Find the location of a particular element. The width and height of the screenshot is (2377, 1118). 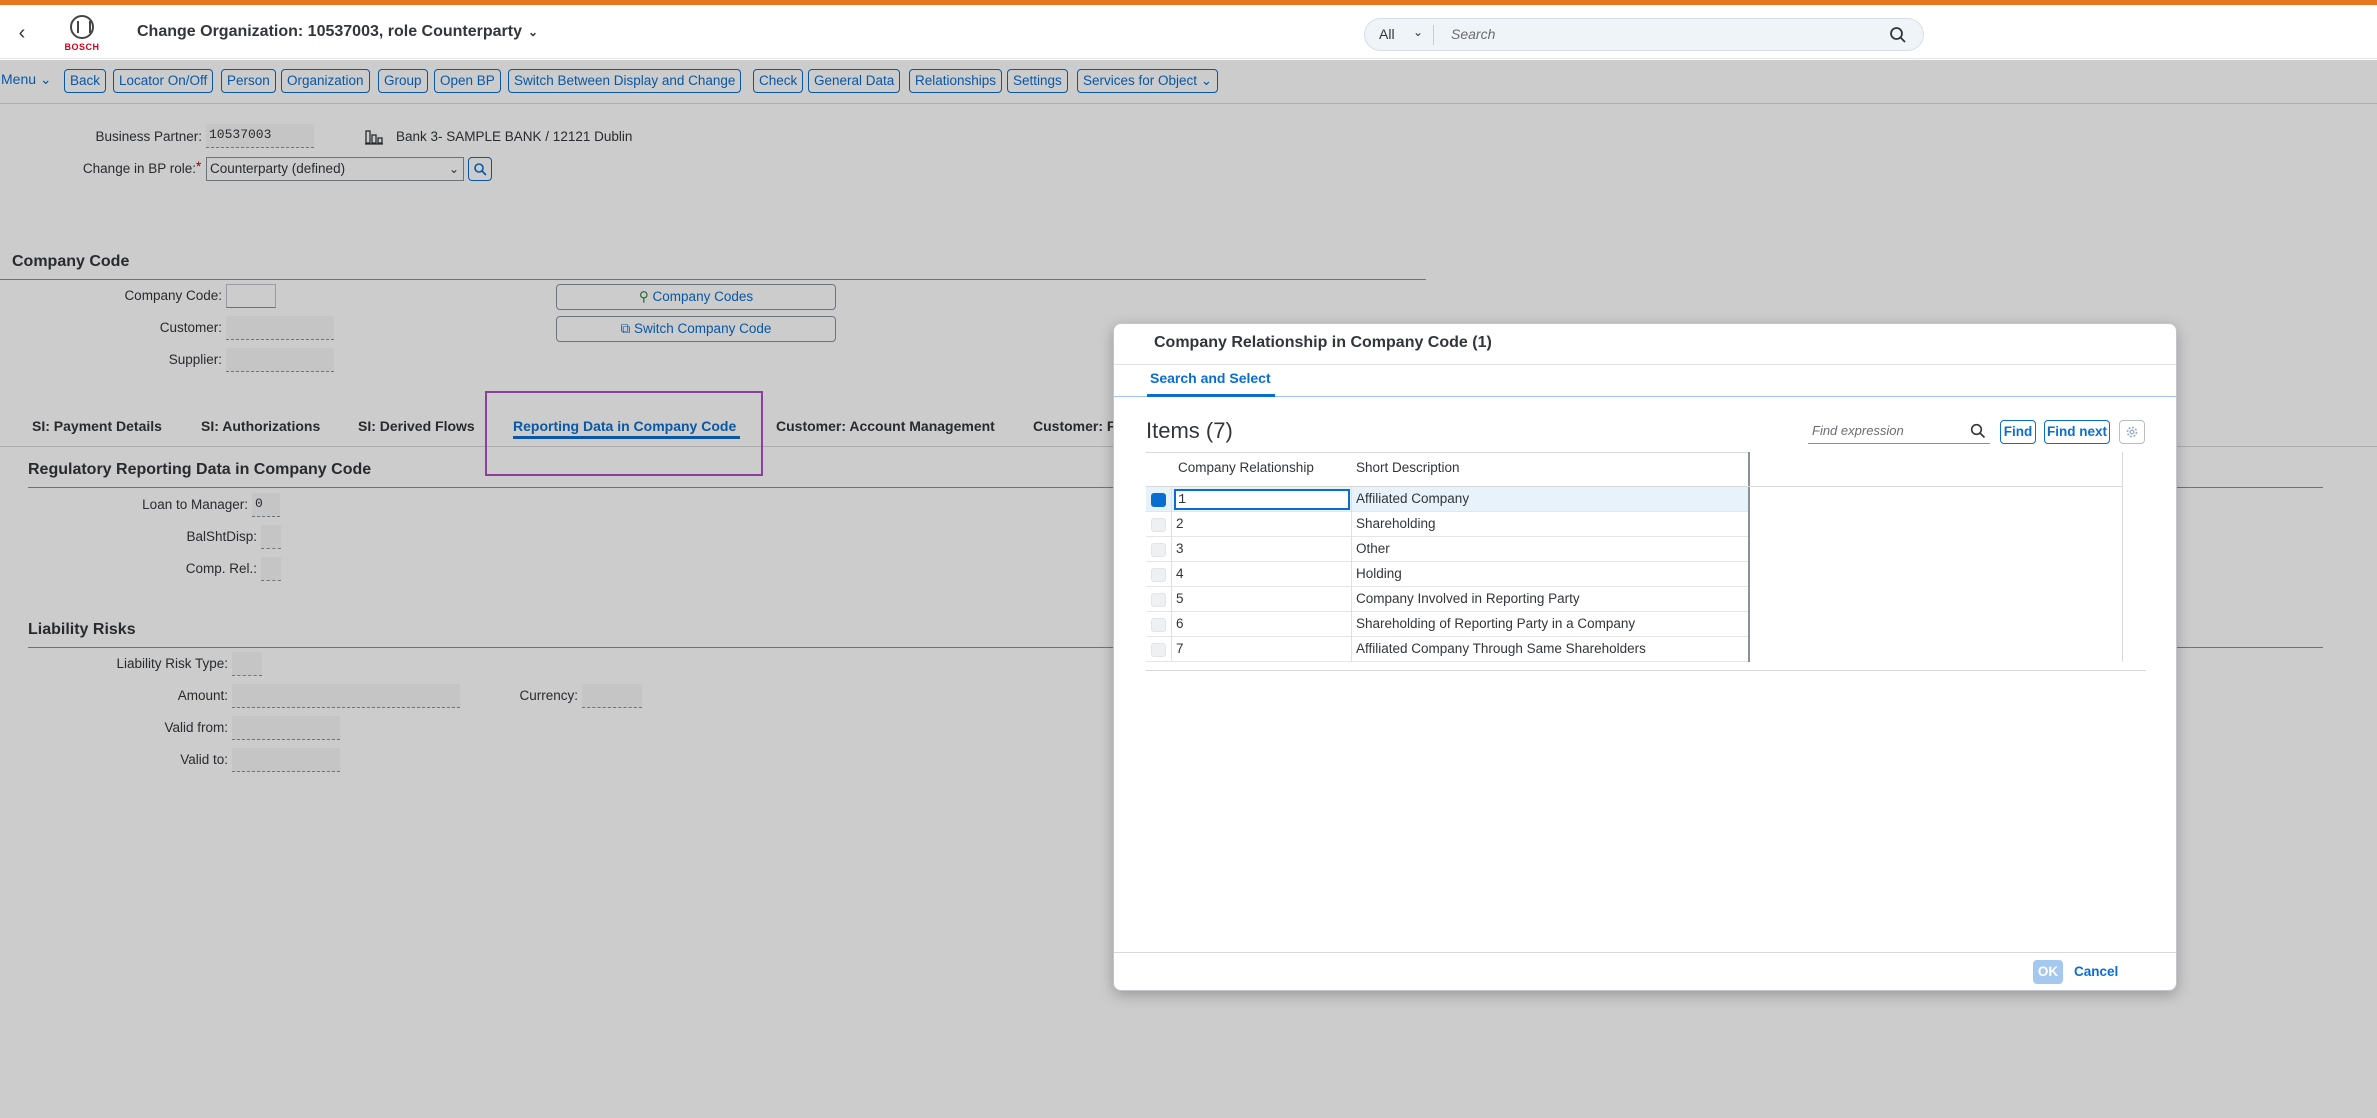

cell-relationship: 5 is located at coordinates (1262, 599).